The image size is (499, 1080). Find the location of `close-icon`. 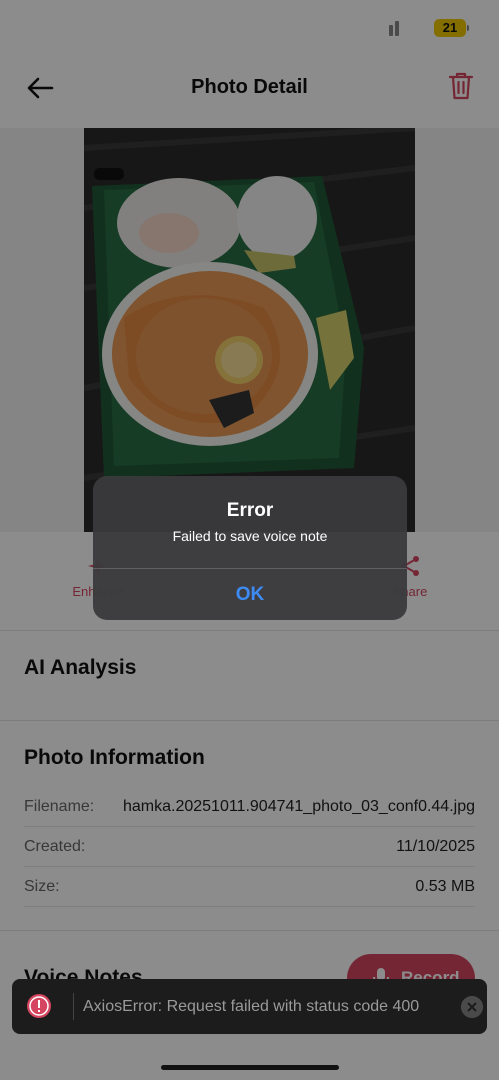

close-icon is located at coordinates (472, 1007).